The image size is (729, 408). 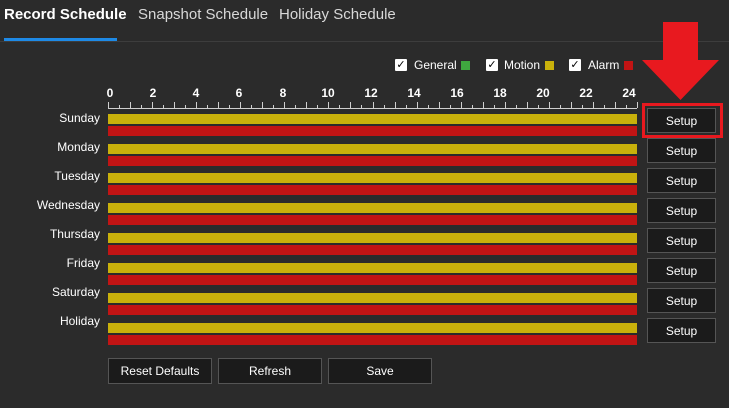 I want to click on schedule-track-monday, so click(x=372, y=155).